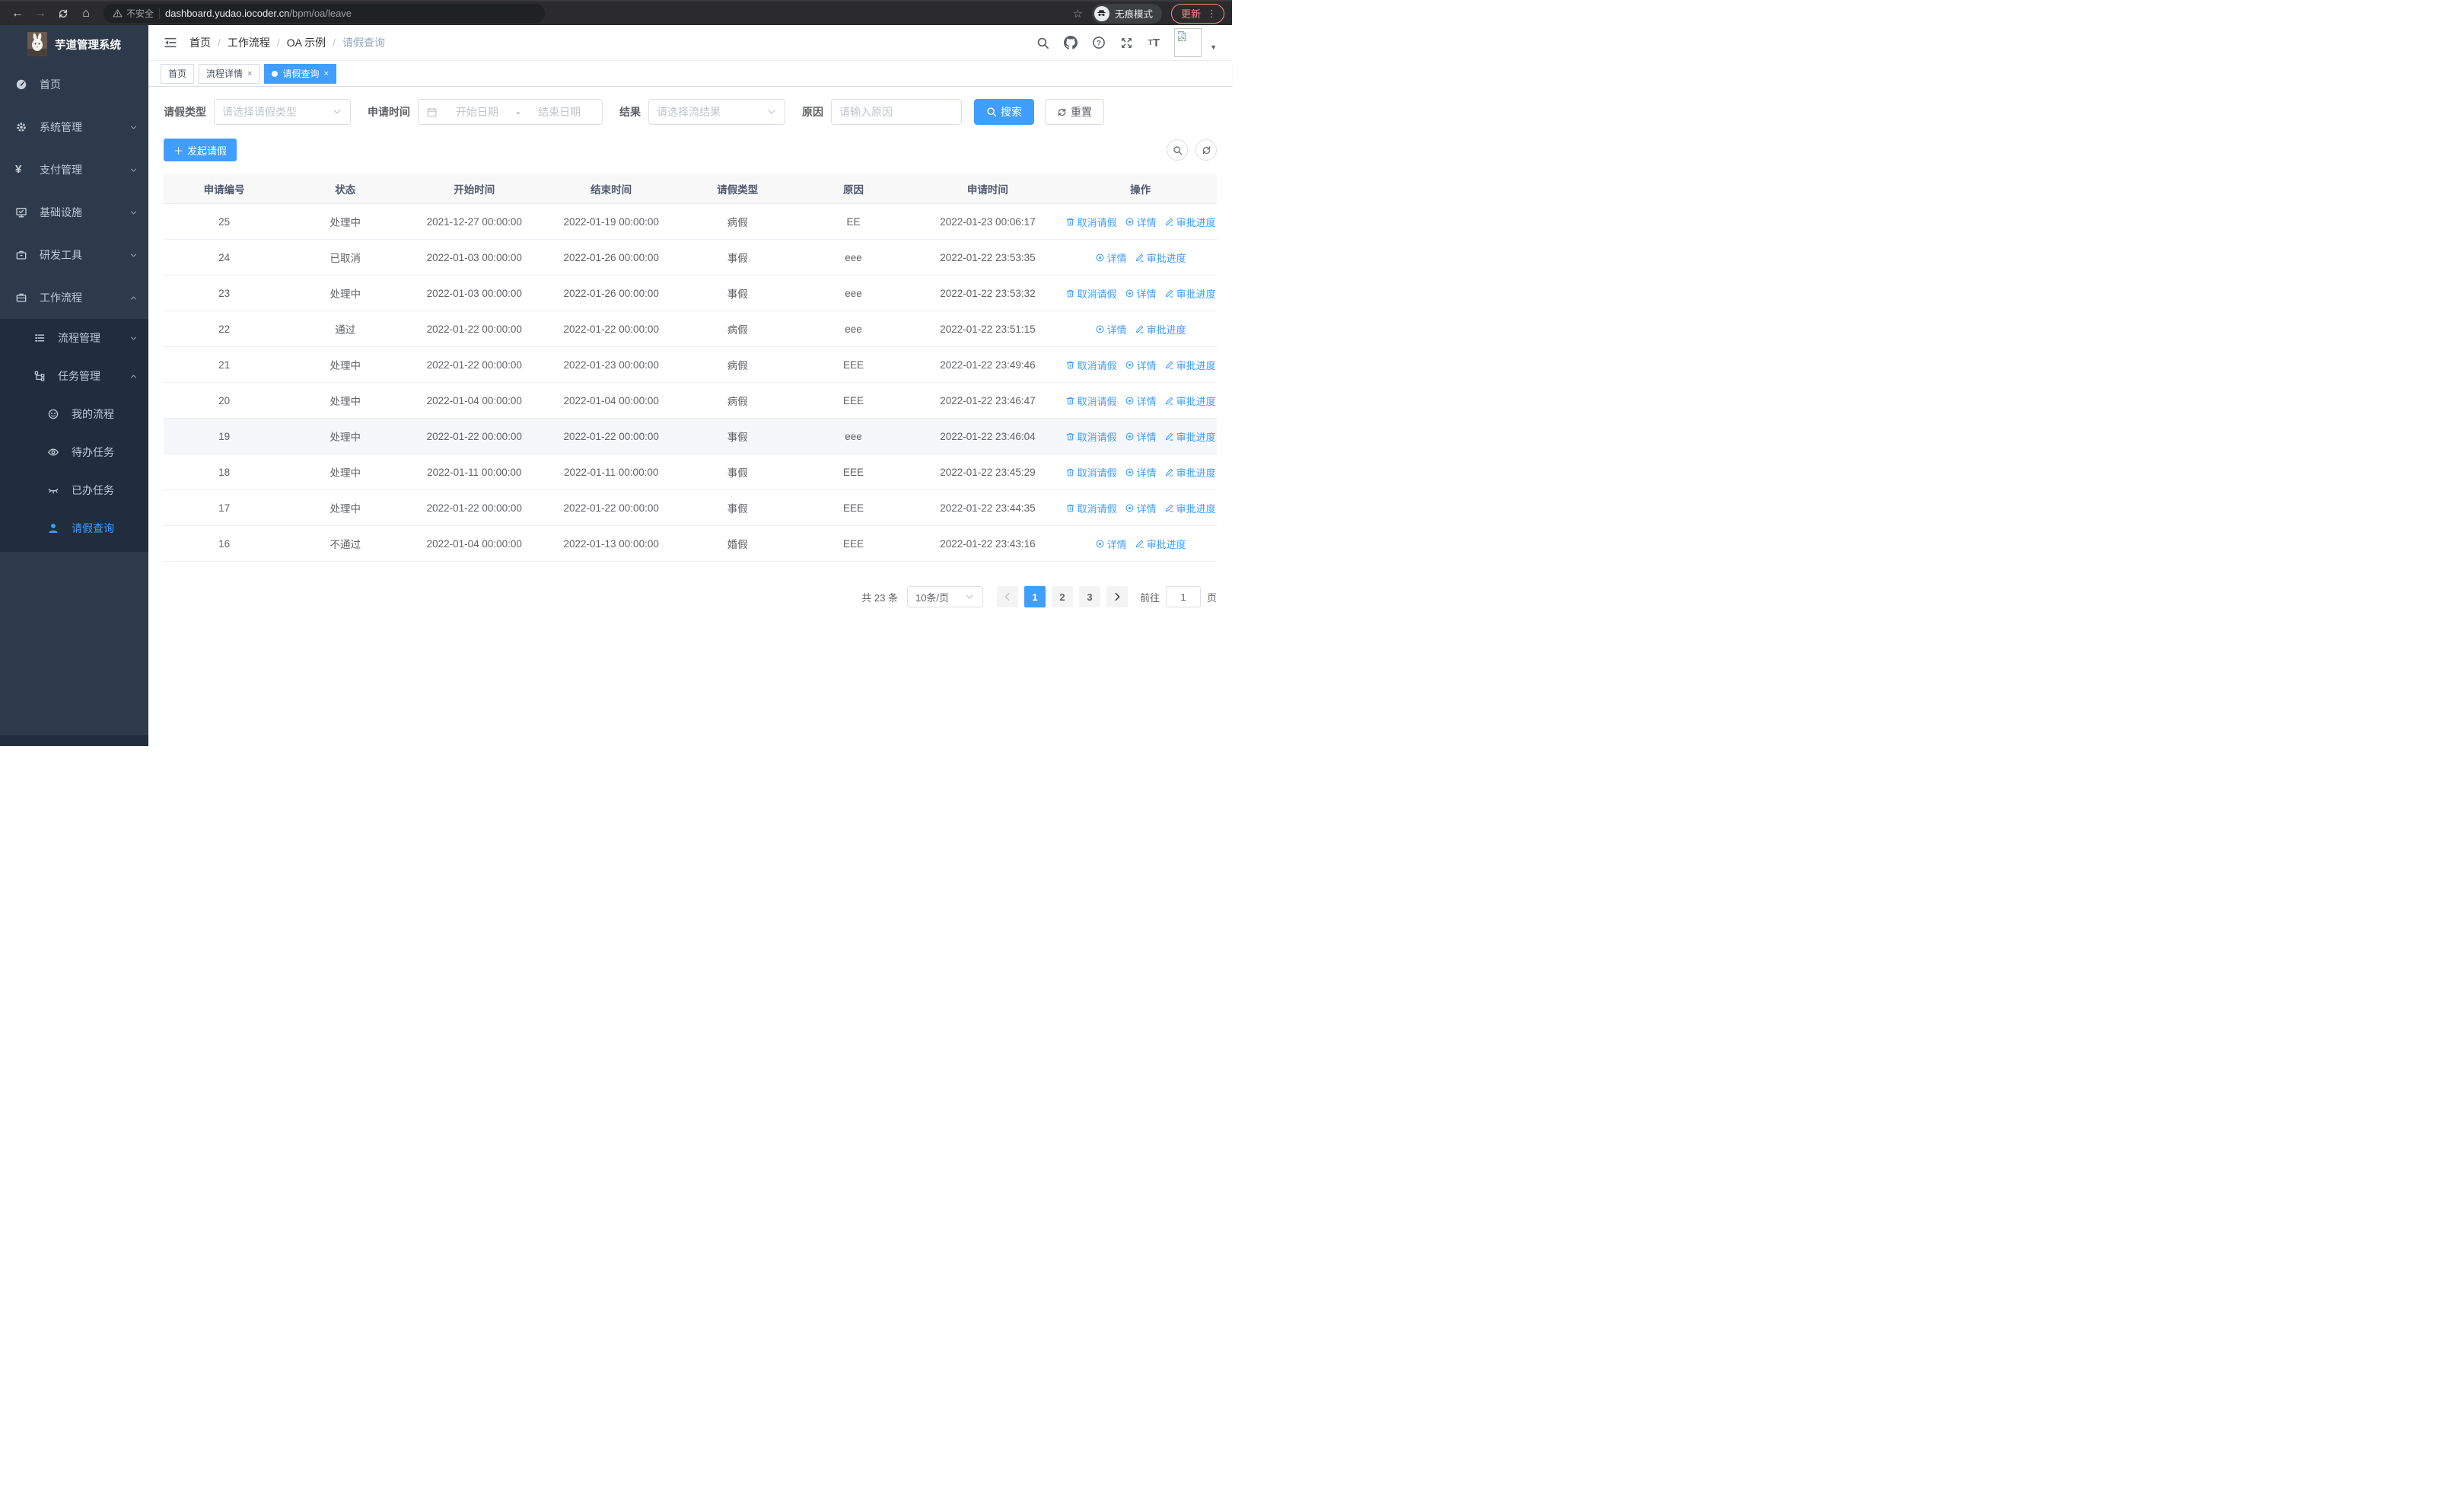  I want to click on sidebar-item-任务管理: 任务管理, so click(74, 376).